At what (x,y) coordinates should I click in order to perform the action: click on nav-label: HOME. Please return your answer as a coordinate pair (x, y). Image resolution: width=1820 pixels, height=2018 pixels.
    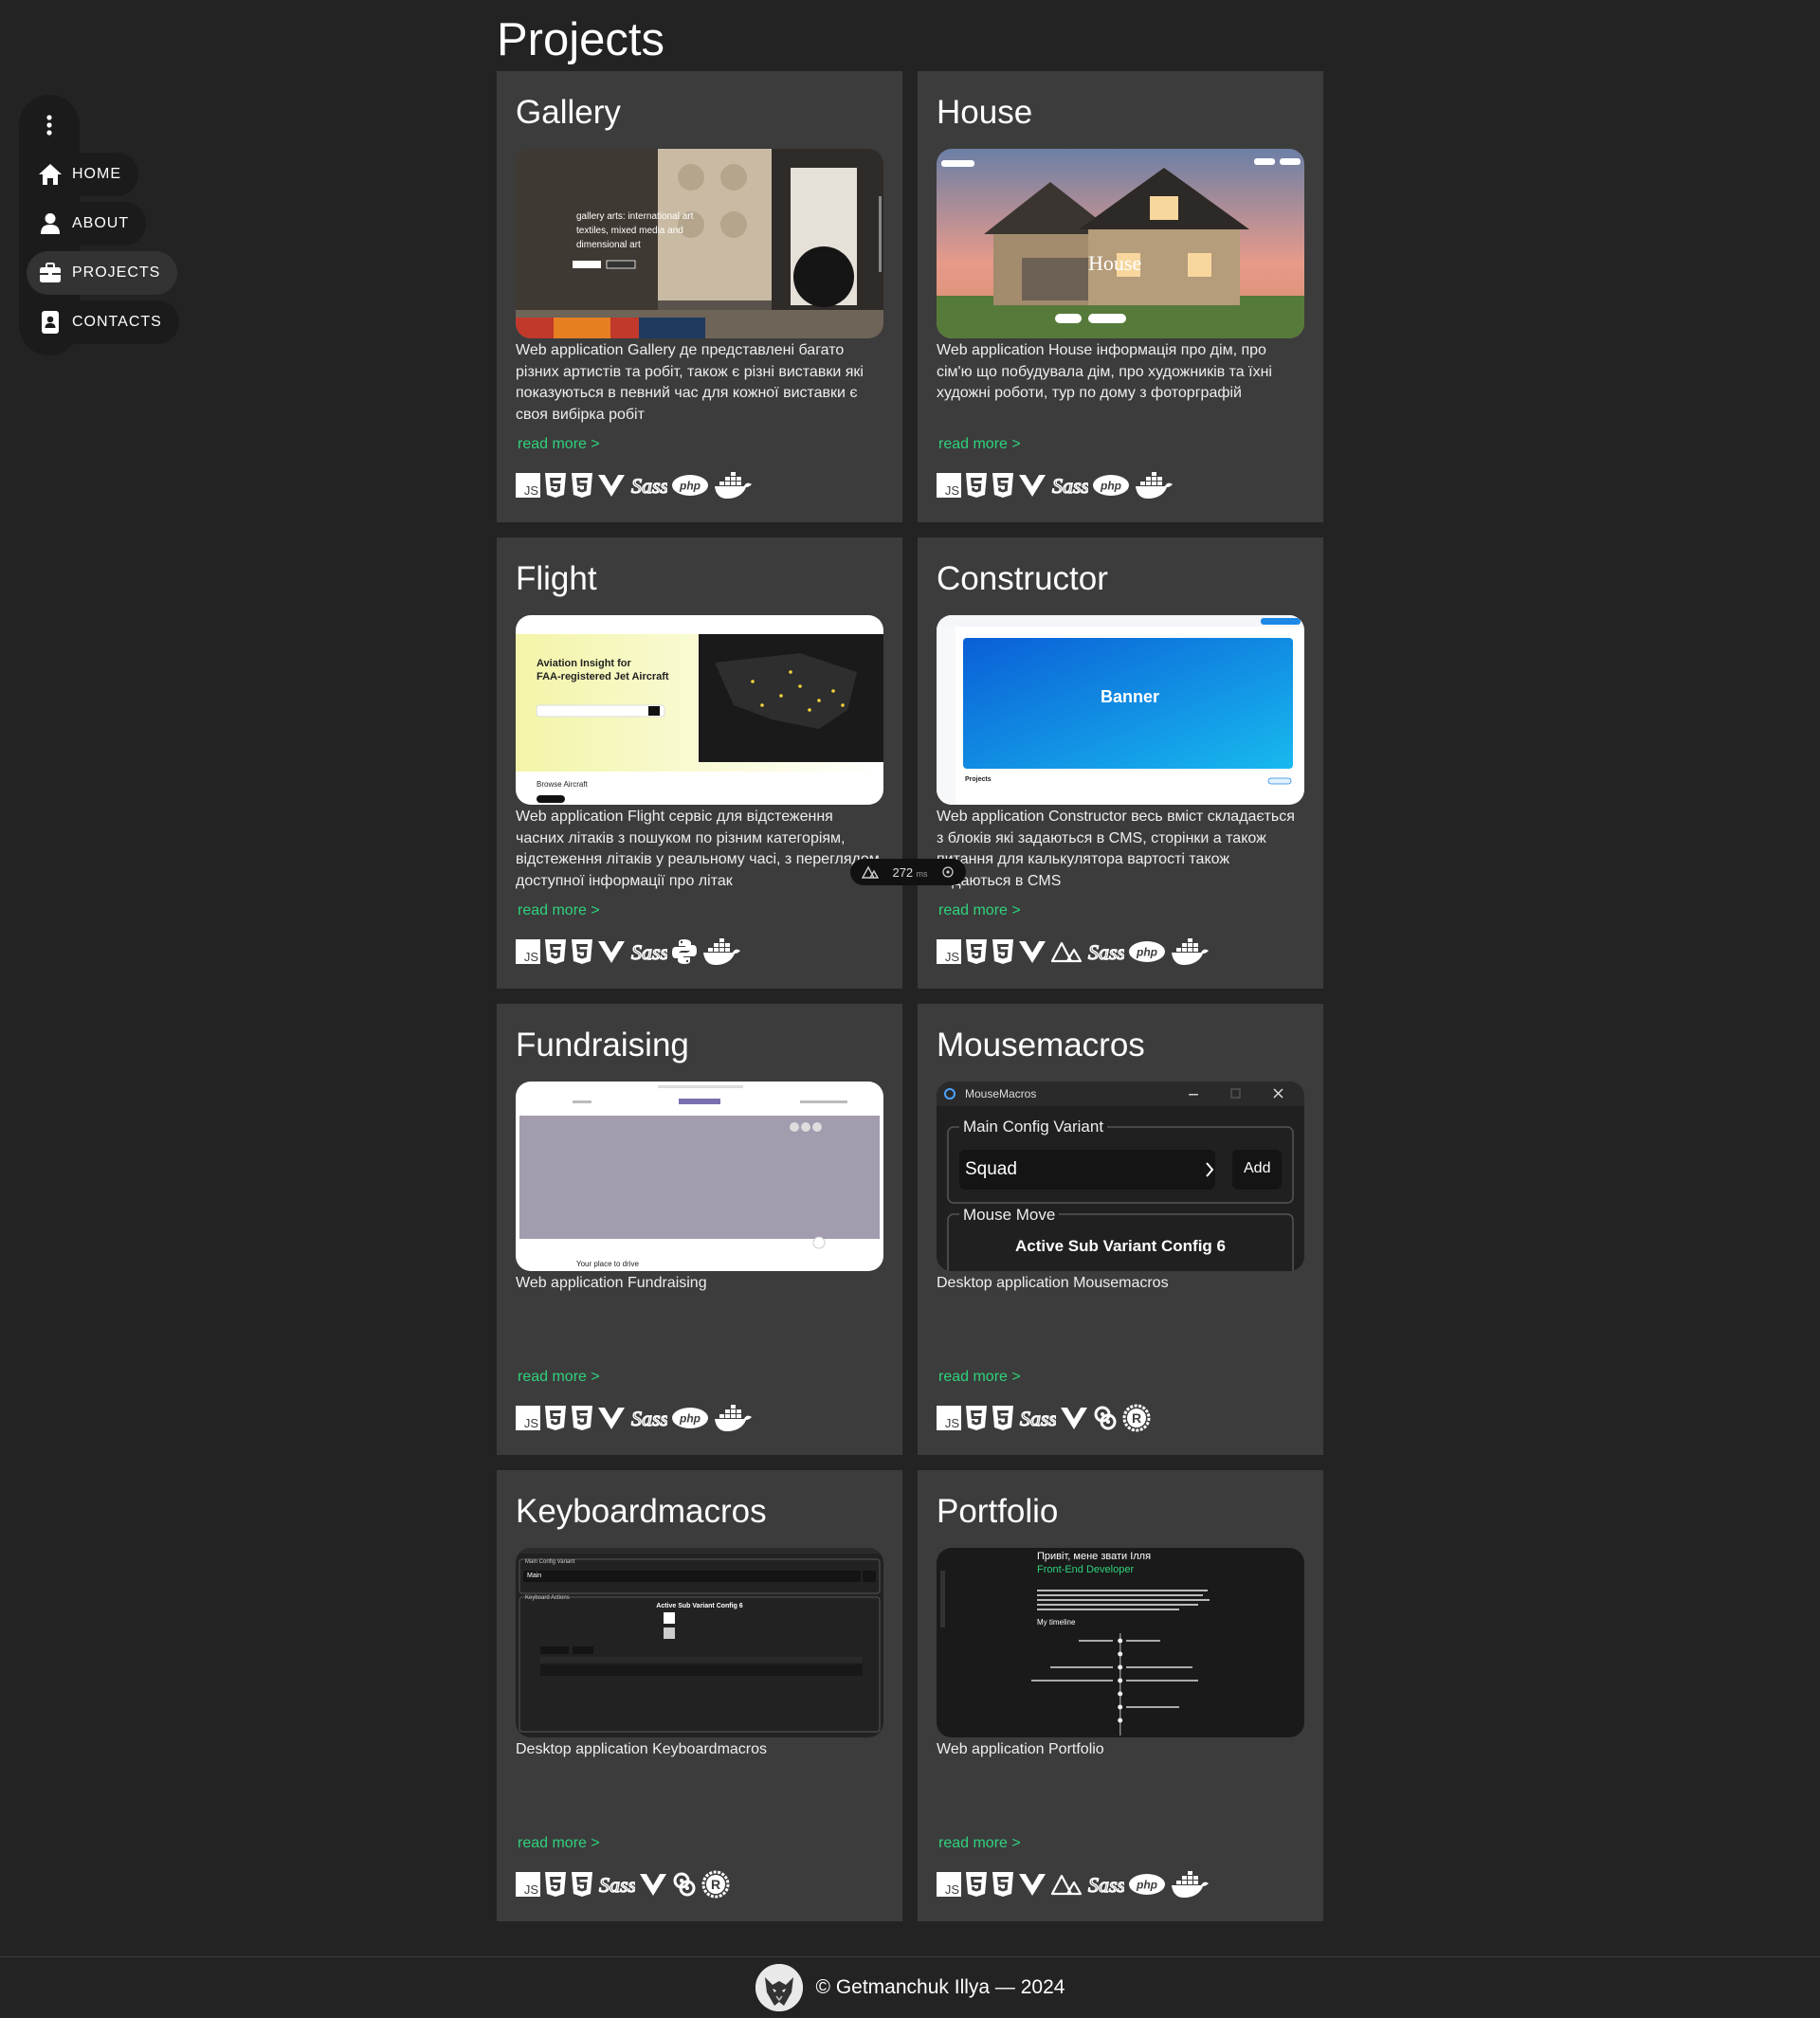
    Looking at the image, I should click on (96, 174).